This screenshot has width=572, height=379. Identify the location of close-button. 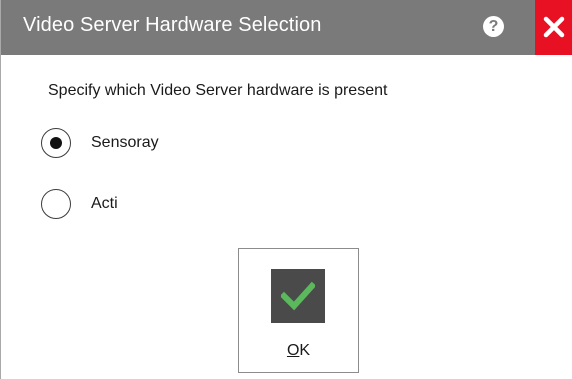
(553, 27).